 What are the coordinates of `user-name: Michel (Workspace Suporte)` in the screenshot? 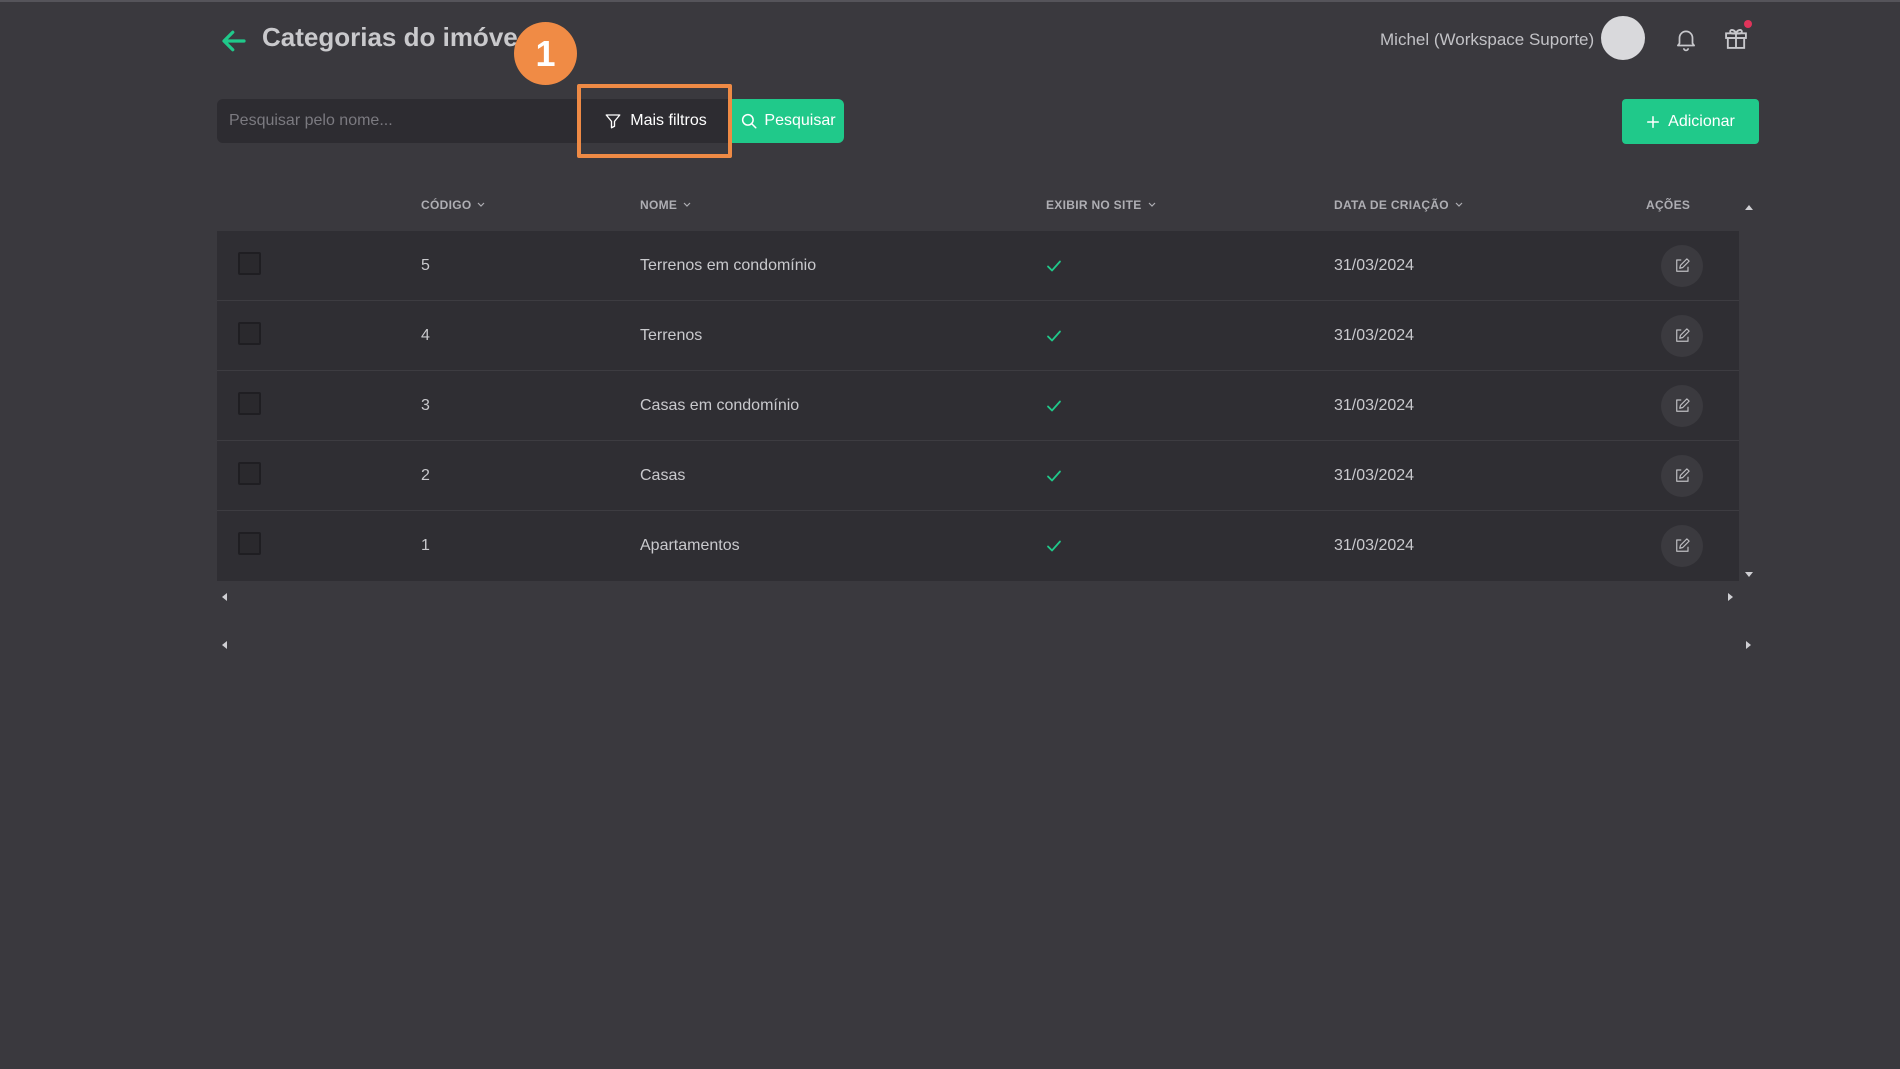 It's located at (1487, 40).